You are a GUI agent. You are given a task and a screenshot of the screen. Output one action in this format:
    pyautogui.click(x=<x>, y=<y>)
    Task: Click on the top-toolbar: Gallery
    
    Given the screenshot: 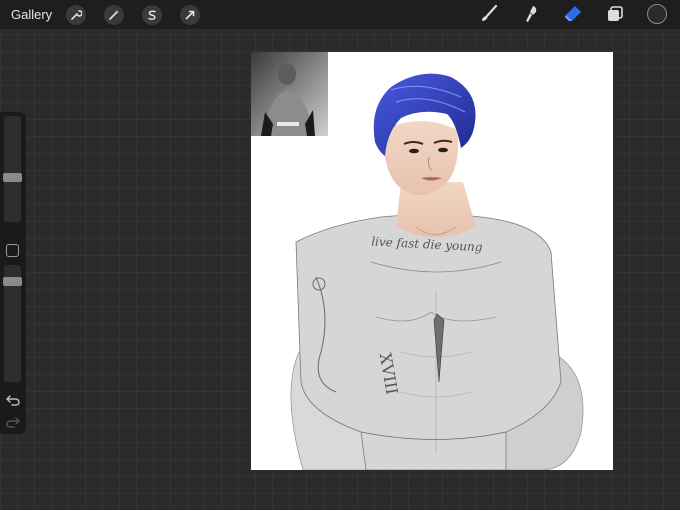 What is the action you would take?
    pyautogui.click(x=340, y=14)
    